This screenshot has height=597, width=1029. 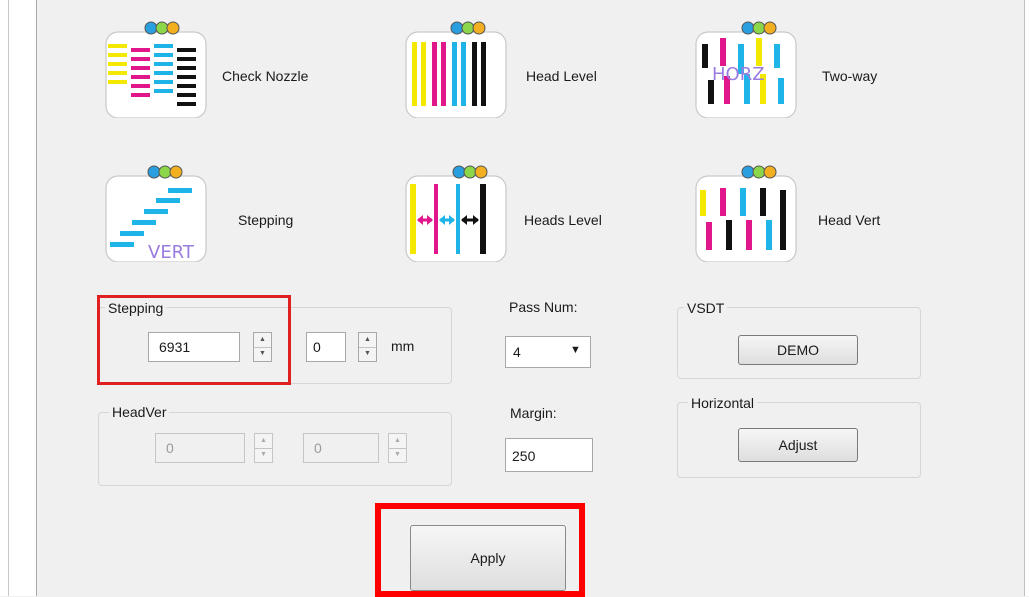 What do you see at coordinates (723, 403) in the screenshot?
I see `horizontal-group-title: Horizontal` at bounding box center [723, 403].